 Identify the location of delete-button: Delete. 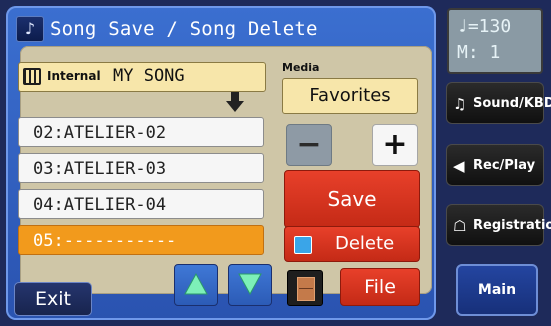
(352, 244).